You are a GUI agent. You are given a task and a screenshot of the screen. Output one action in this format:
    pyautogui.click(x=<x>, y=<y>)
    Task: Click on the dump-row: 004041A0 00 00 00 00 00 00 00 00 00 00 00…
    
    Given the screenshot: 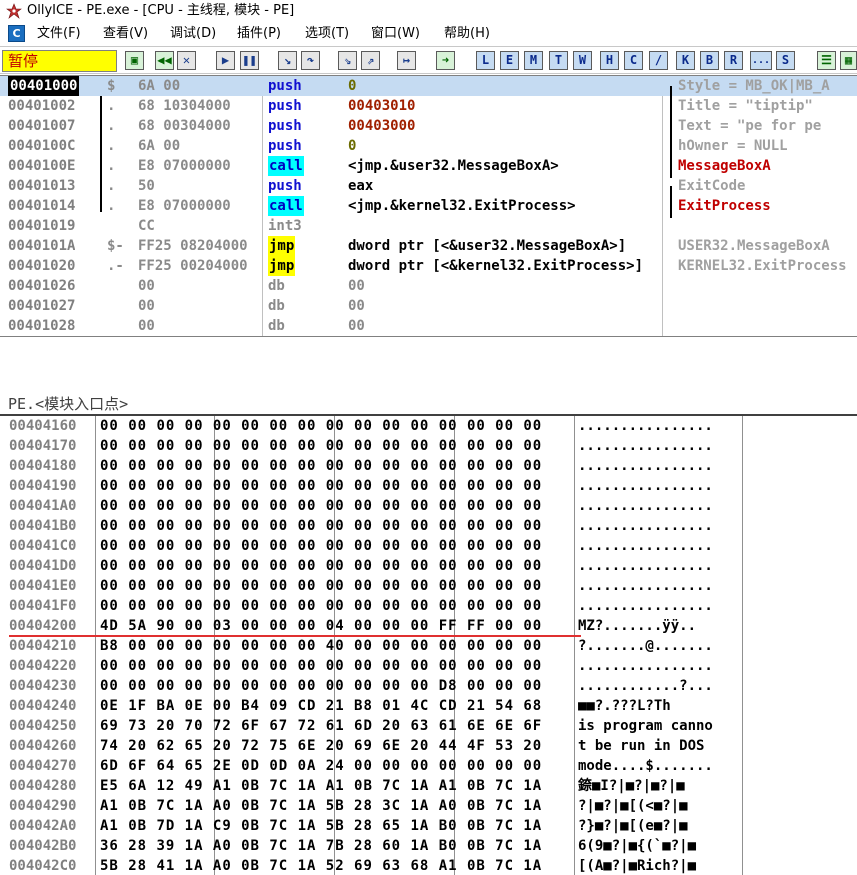 What is the action you would take?
    pyautogui.click(x=428, y=506)
    